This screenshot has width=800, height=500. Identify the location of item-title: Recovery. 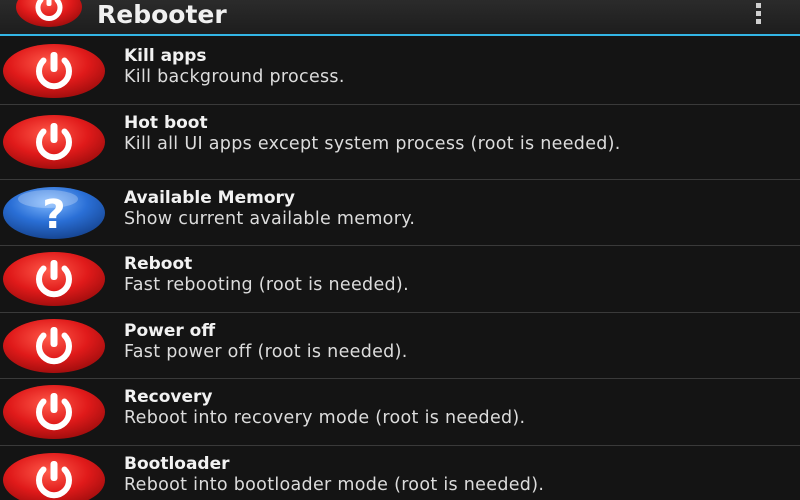
(168, 397).